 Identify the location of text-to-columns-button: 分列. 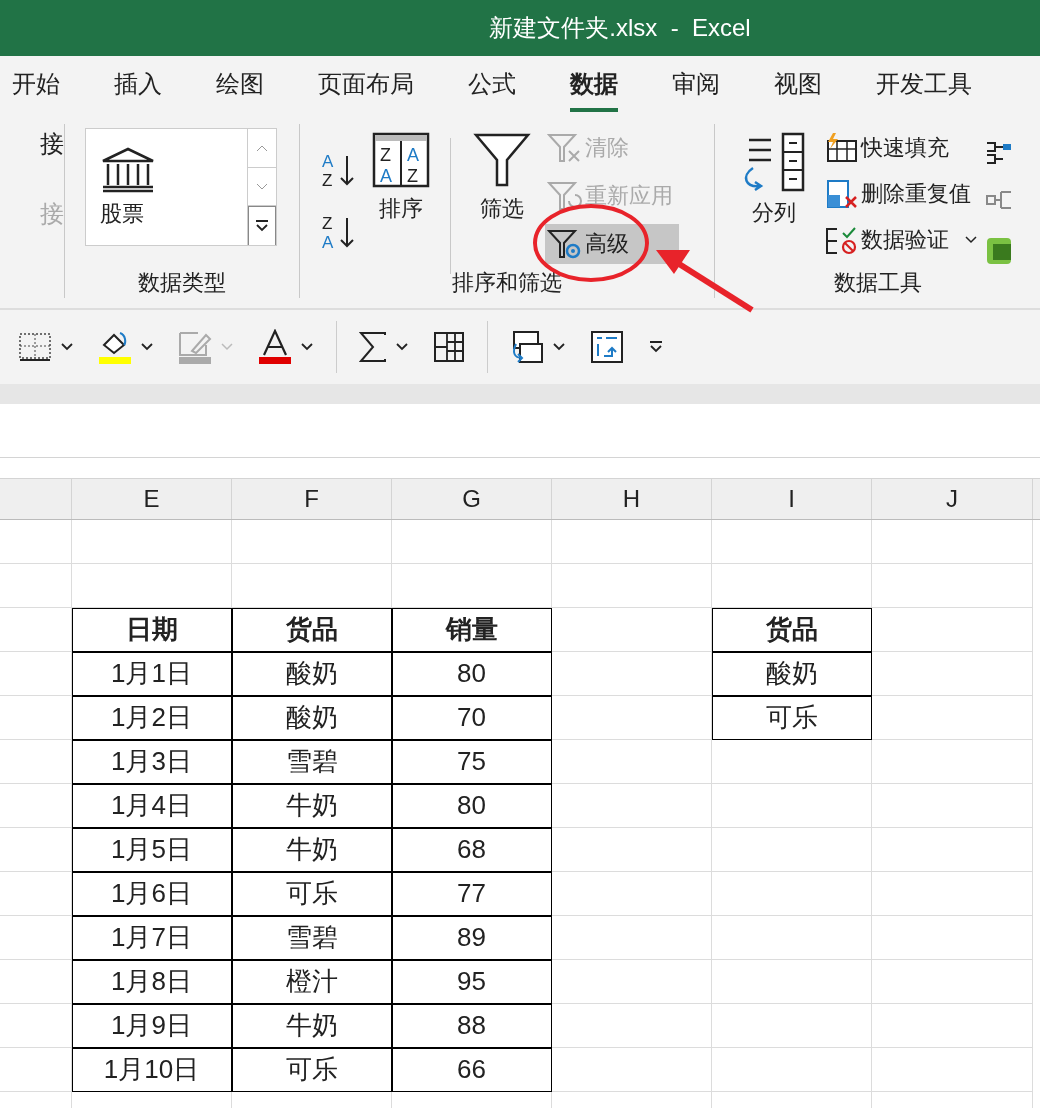
(774, 180).